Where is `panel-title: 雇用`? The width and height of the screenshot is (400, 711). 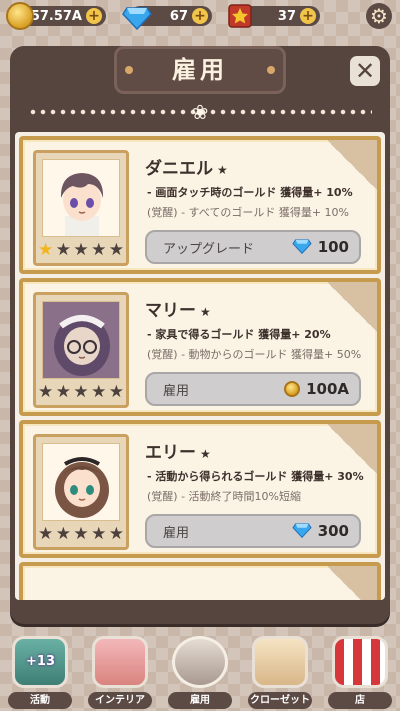
panel-title: 雇用 is located at coordinates (200, 70).